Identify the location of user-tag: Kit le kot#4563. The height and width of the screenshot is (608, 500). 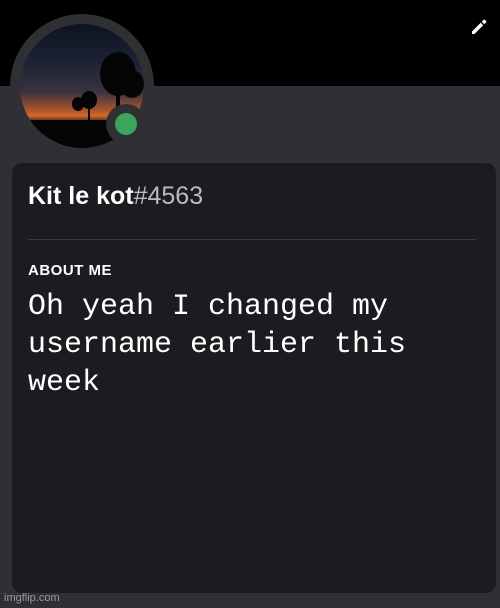
(115, 196).